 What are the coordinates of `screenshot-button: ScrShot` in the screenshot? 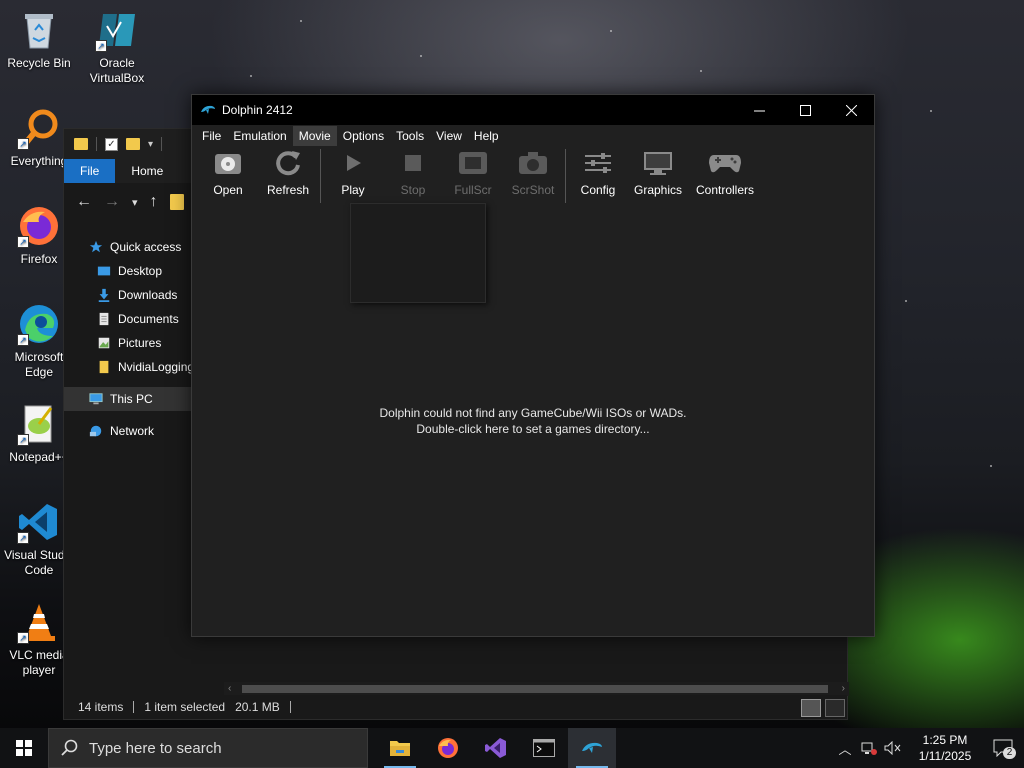 It's located at (533, 173).